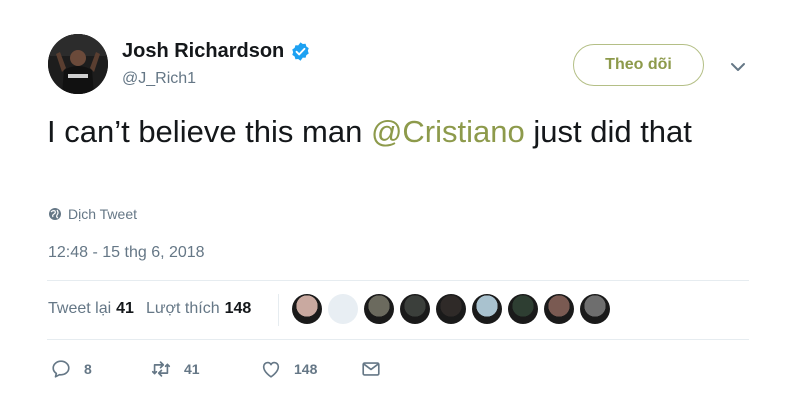  I want to click on mention-link: @Cristiano, so click(448, 131).